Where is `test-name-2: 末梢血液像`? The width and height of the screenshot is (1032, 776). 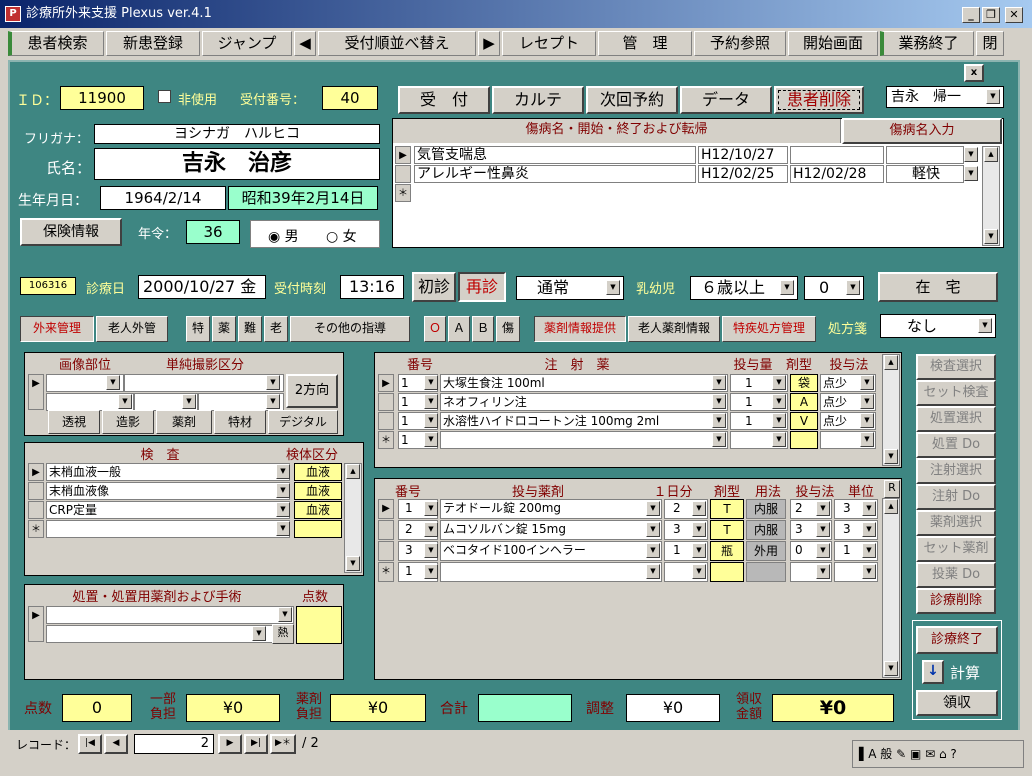
test-name-2: 末梢血液像 is located at coordinates (168, 491).